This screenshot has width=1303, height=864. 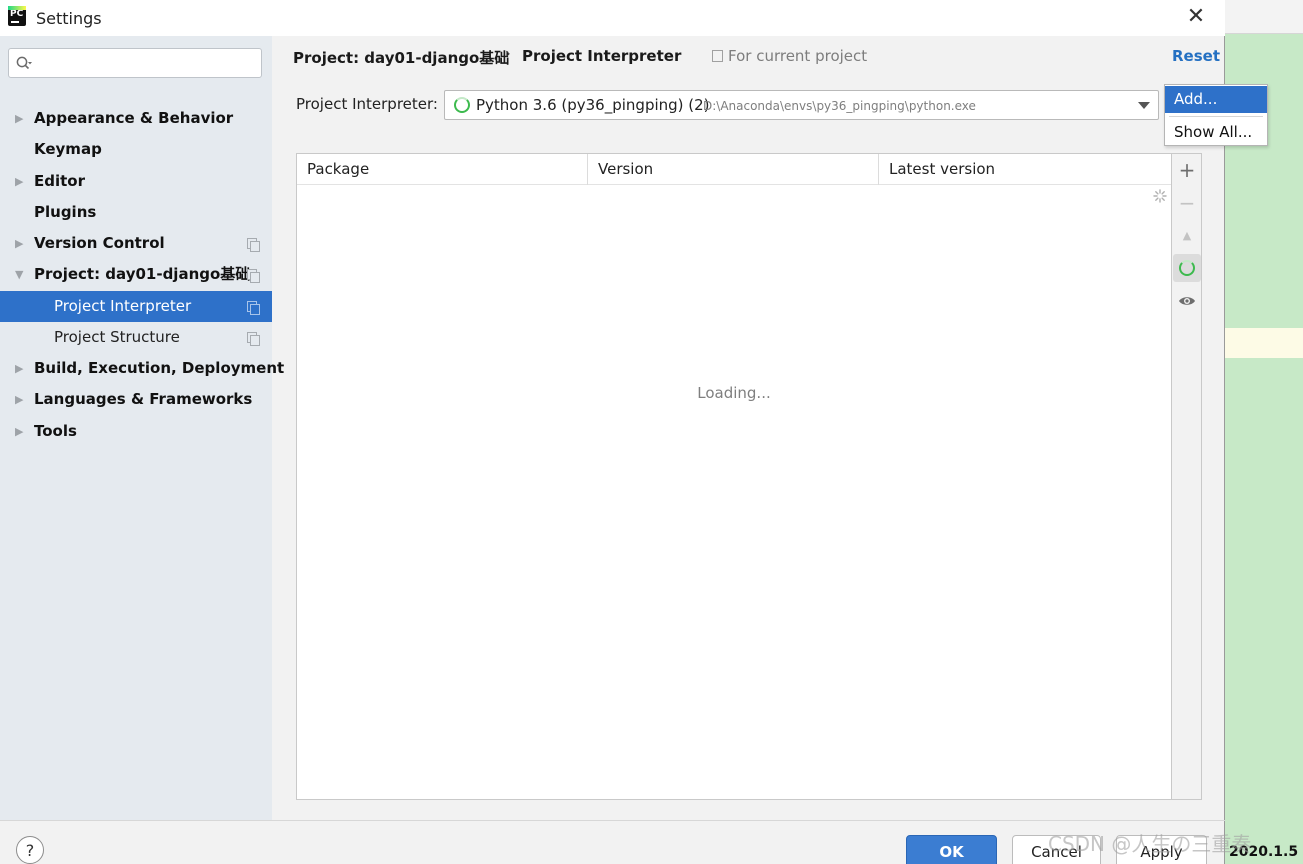 I want to click on interpreter-label: Project Interpreter:, so click(x=367, y=104).